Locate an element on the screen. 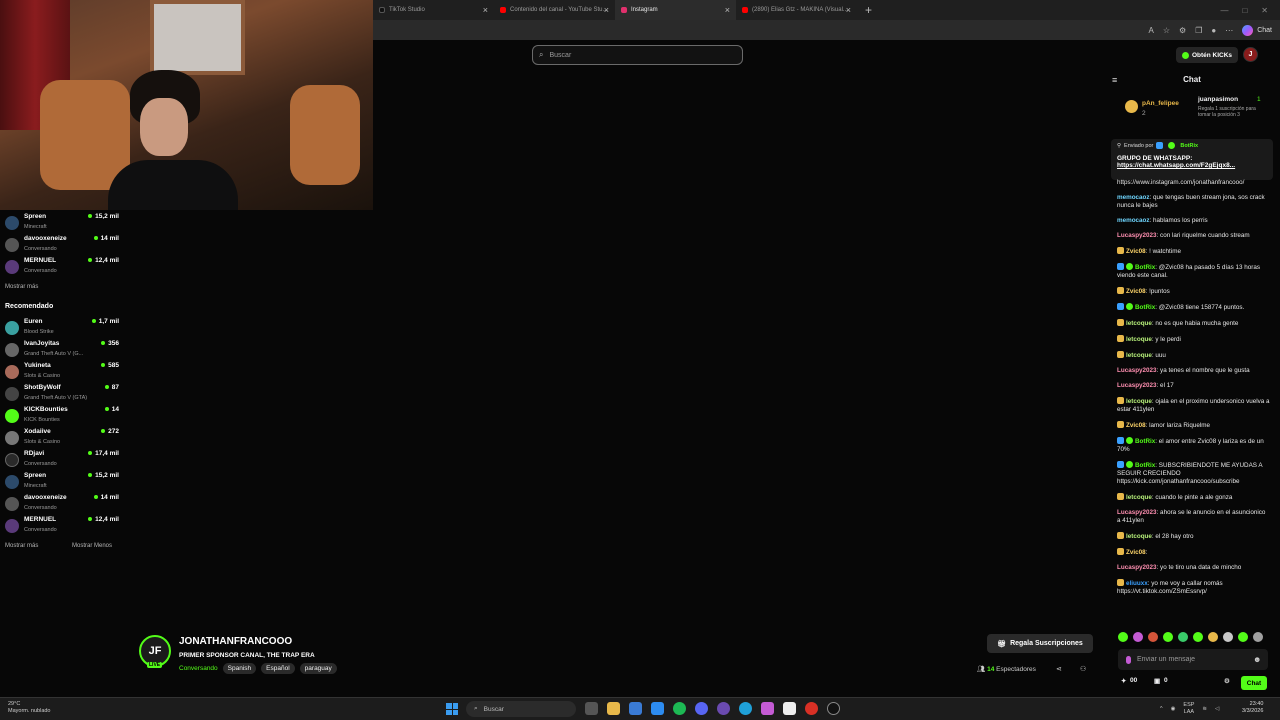 Image resolution: width=1280 pixels, height=720 pixels. taskbar-clock: 23:40 3/3/2026 is located at coordinates (1252, 708).